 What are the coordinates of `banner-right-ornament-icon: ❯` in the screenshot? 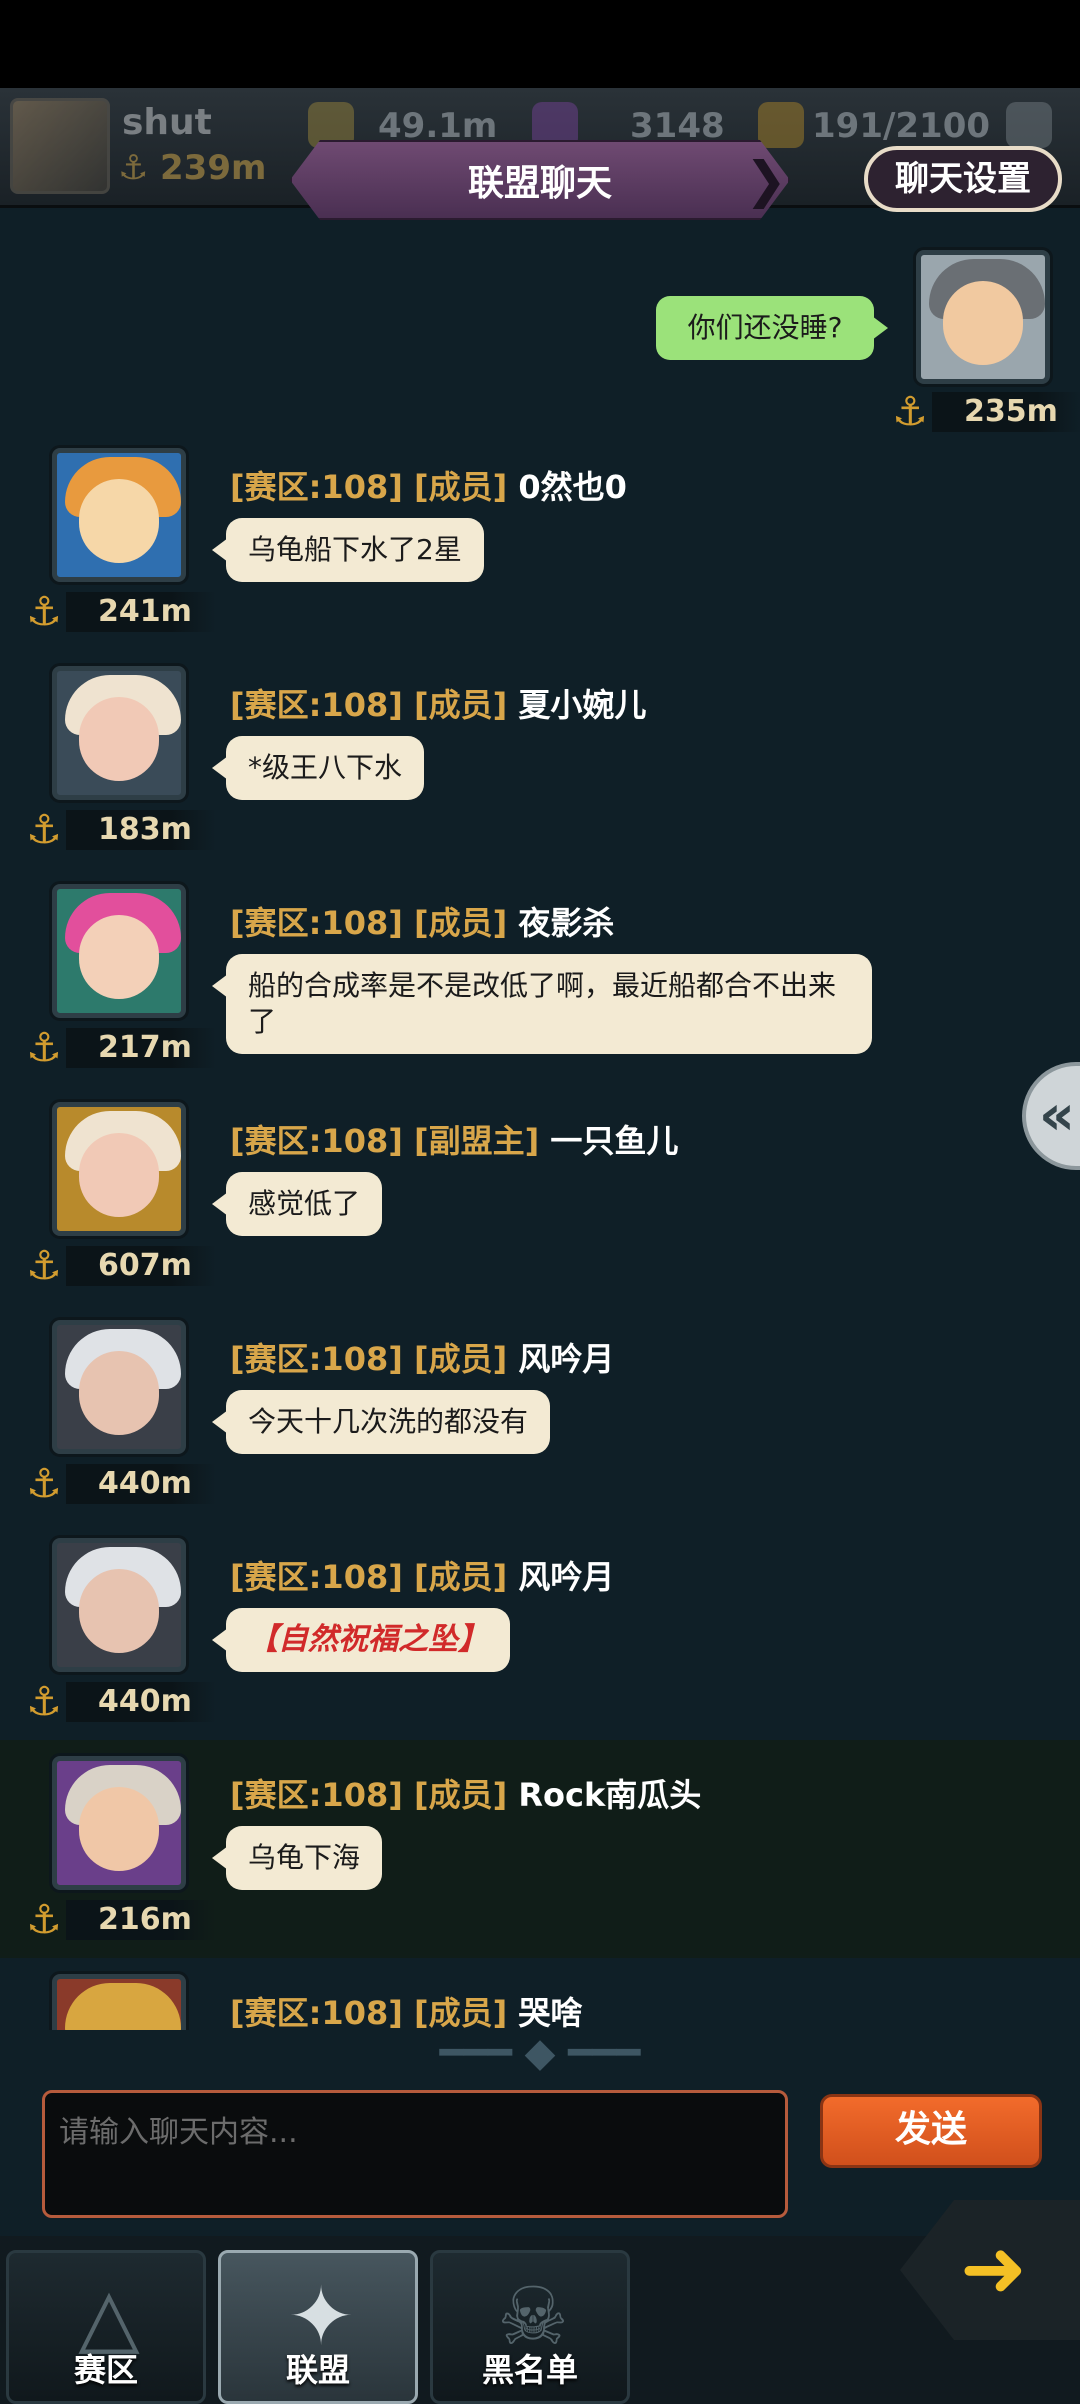 It's located at (766, 180).